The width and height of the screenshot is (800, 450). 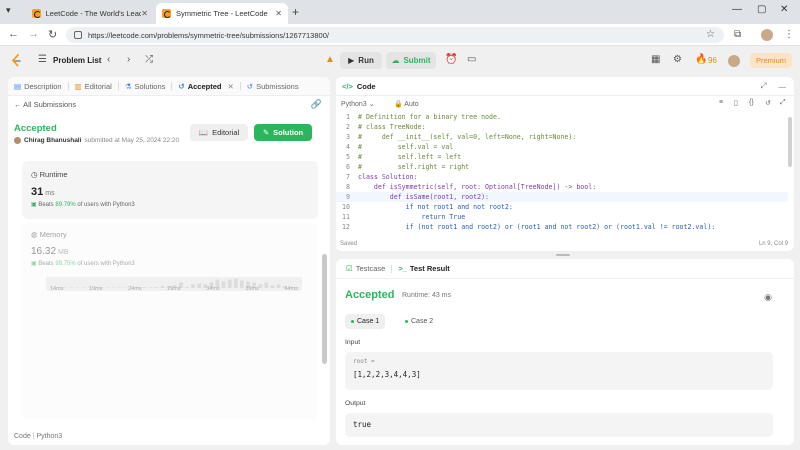 What do you see at coordinates (423, 268) in the screenshot?
I see `tab-test-result: >_ Test Result` at bounding box center [423, 268].